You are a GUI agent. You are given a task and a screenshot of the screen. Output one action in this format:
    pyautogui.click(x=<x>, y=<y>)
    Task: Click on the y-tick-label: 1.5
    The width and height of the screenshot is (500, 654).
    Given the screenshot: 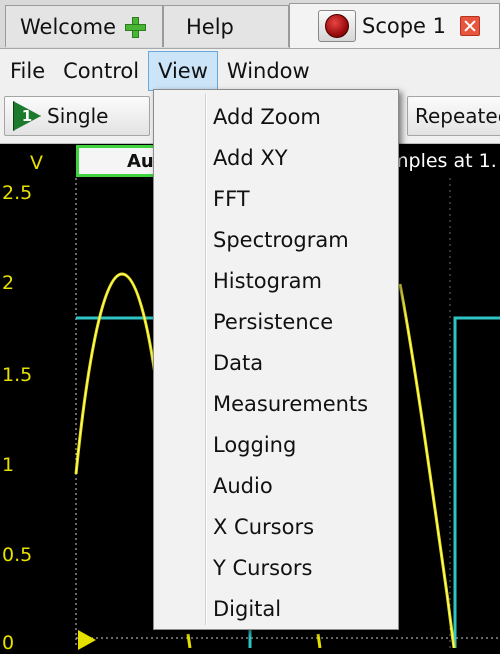 What is the action you would take?
    pyautogui.click(x=17, y=375)
    